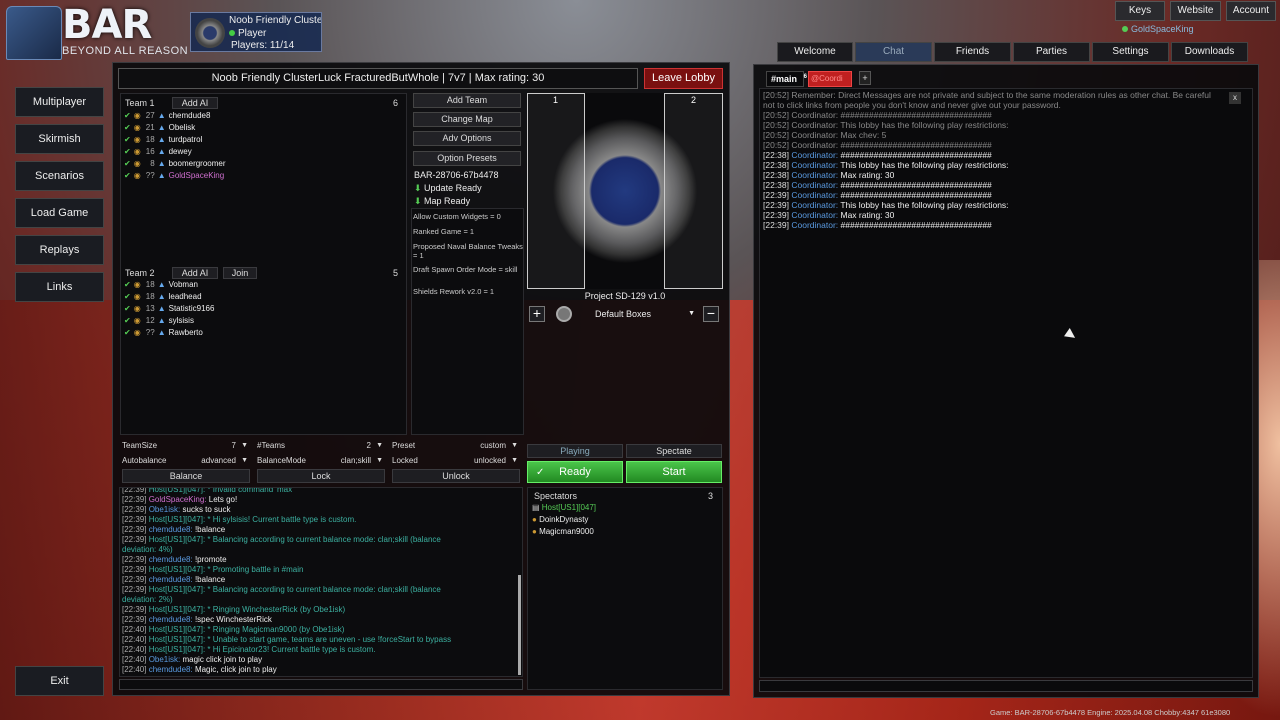  I want to click on player-name: Vobman, so click(183, 284).